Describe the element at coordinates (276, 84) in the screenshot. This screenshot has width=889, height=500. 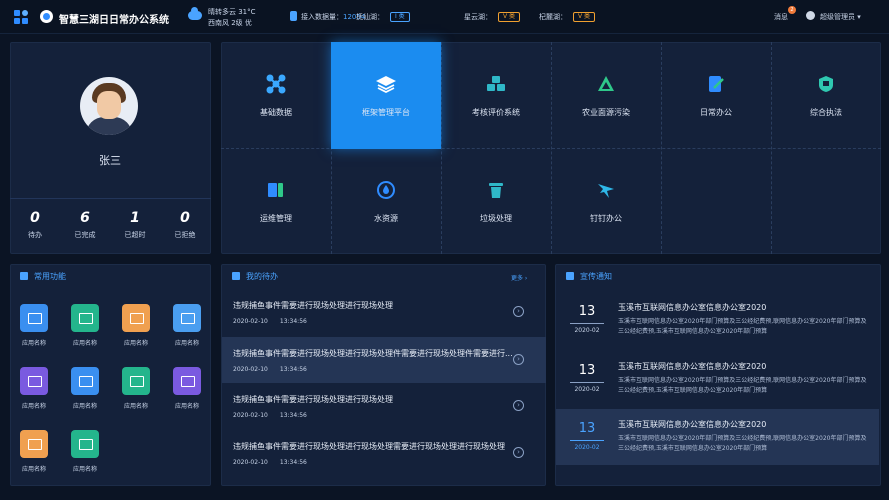
I see `network-icon` at that location.